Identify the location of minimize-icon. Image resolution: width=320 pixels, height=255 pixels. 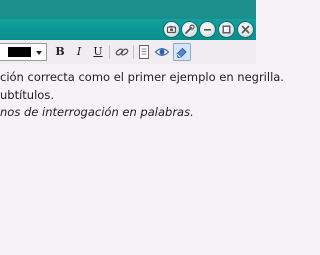
(207, 30).